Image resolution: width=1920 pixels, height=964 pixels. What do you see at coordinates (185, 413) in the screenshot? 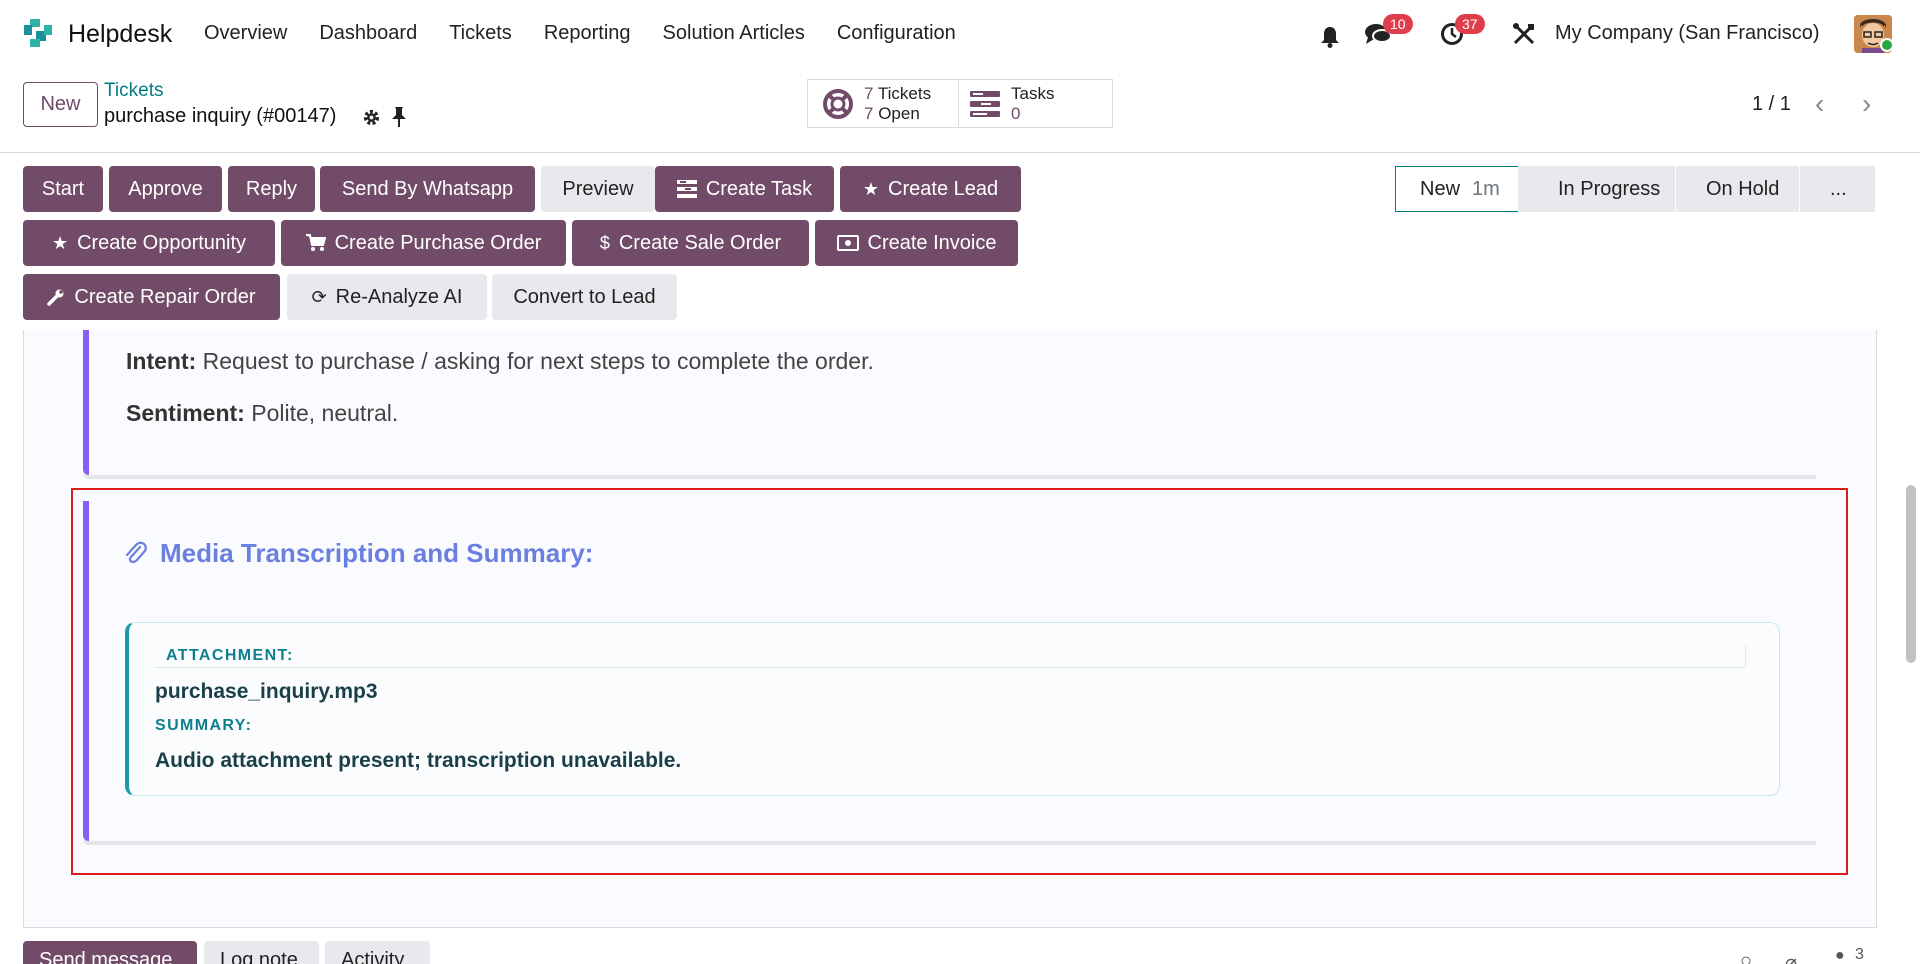
I see `sentiment-label: Sentiment:` at bounding box center [185, 413].